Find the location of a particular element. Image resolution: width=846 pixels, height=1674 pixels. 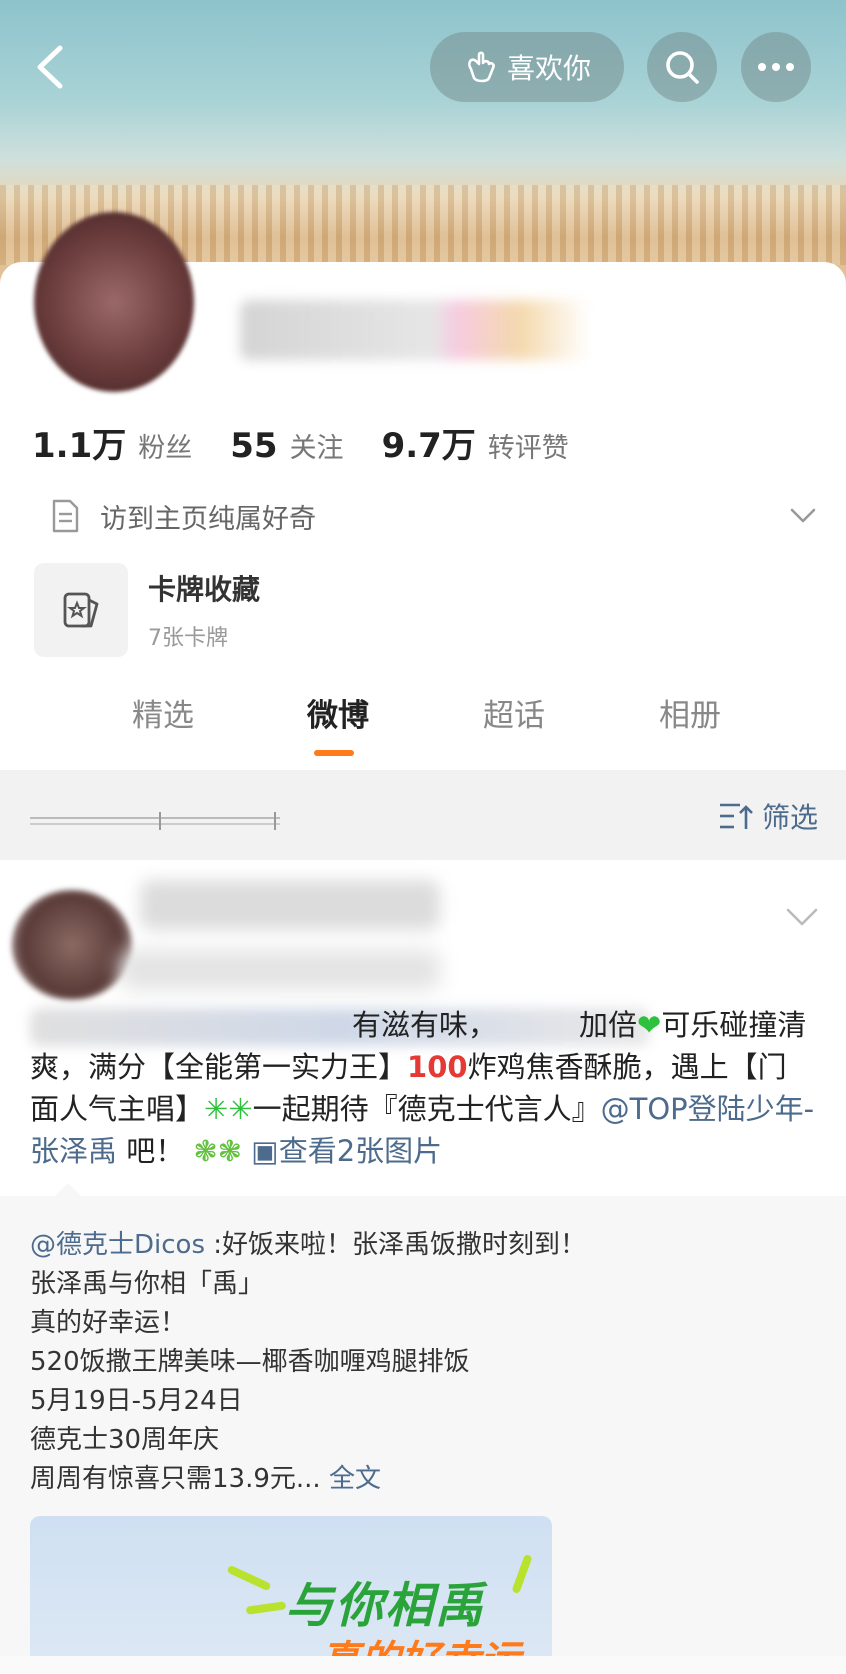

stat-following: 55 关注 is located at coordinates (286, 446).